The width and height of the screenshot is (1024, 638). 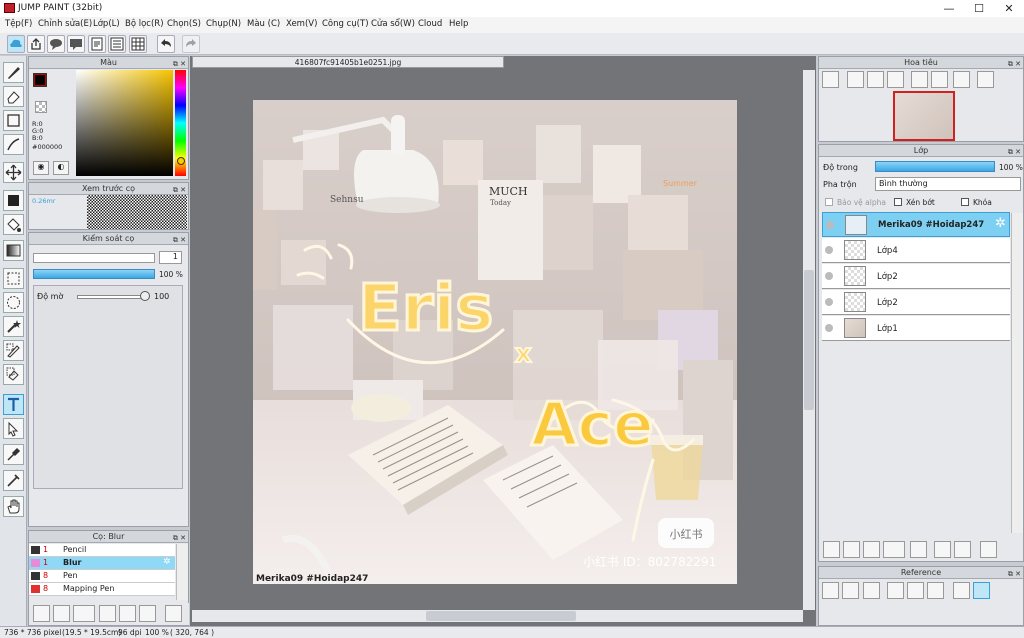 I want to click on layer-settings-icon: ✲, so click(x=1000, y=223).